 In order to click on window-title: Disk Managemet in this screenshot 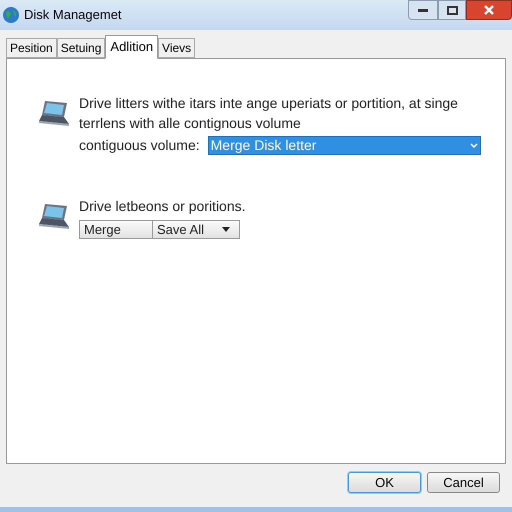, I will do `click(73, 15)`.